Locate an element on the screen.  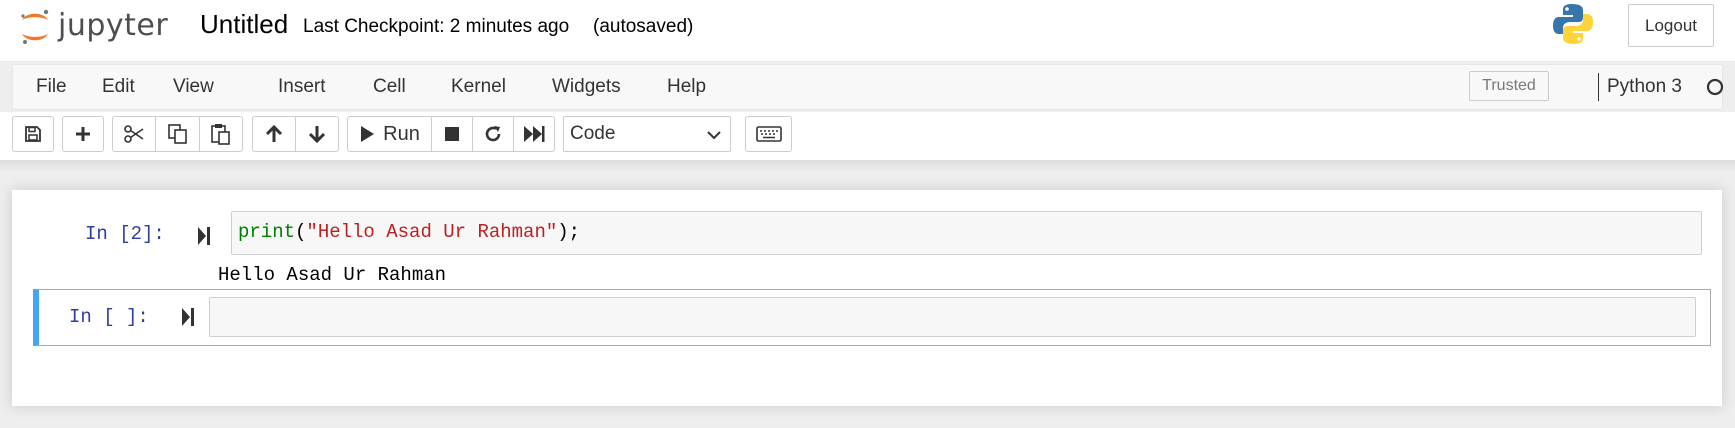
run-button: Run is located at coordinates (389, 134).